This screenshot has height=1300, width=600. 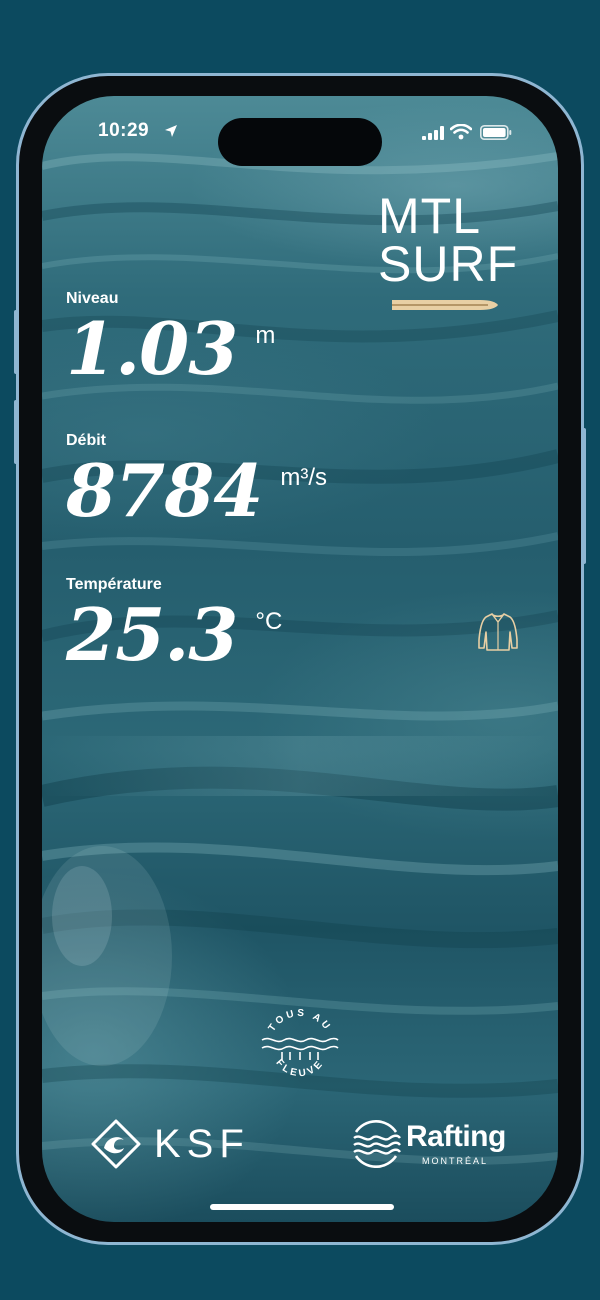 I want to click on dynamic-island, so click(x=300, y=142).